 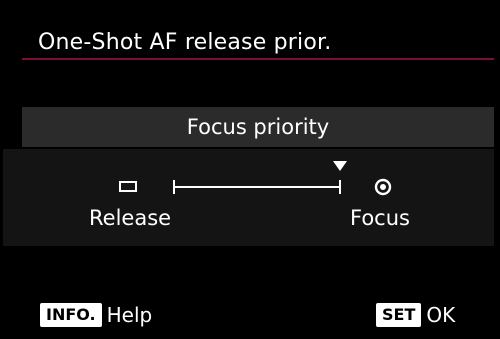 What do you see at coordinates (340, 166) in the screenshot?
I see `slider-pointer-icon` at bounding box center [340, 166].